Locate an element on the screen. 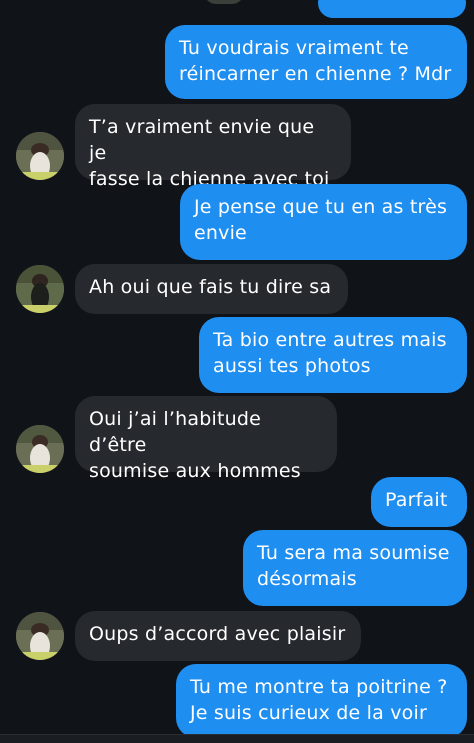 The height and width of the screenshot is (743, 474). sent-message: Parfait is located at coordinates (419, 502).